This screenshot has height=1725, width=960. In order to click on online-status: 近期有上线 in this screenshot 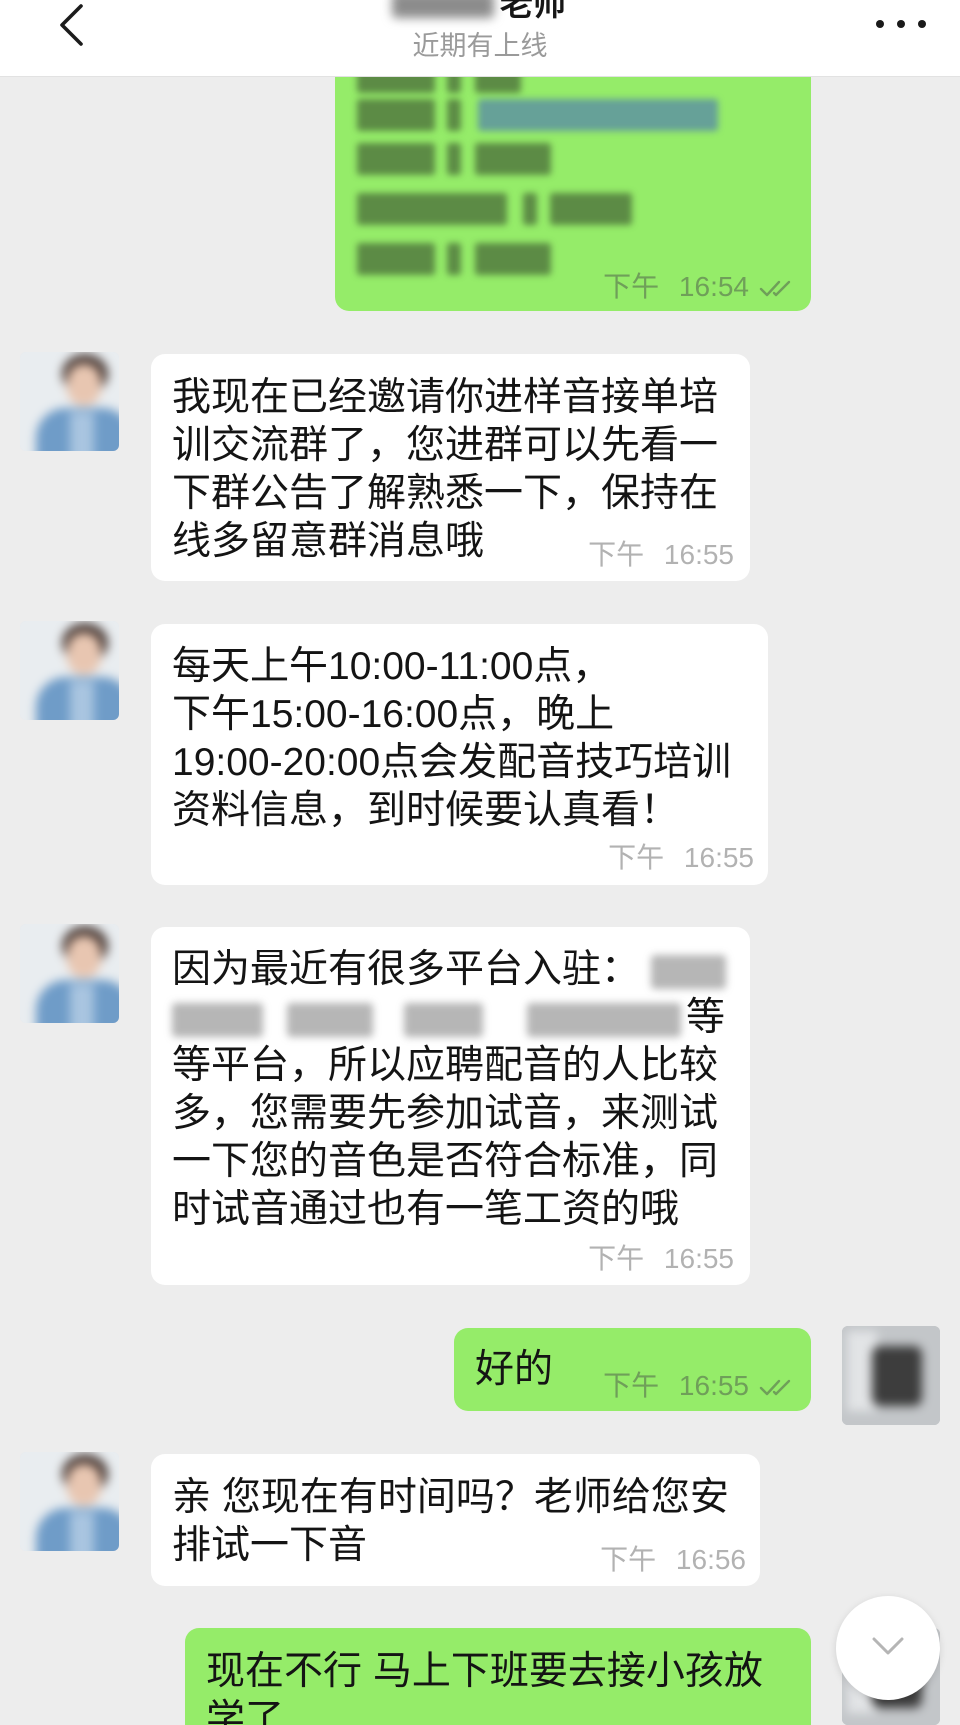, I will do `click(480, 46)`.